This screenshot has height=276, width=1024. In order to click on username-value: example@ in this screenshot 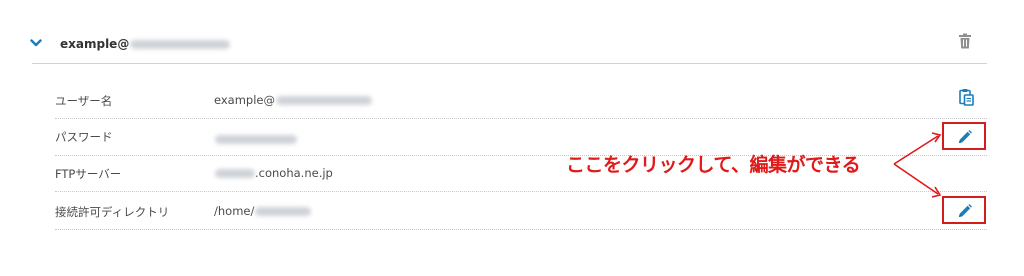, I will do `click(293, 100)`.